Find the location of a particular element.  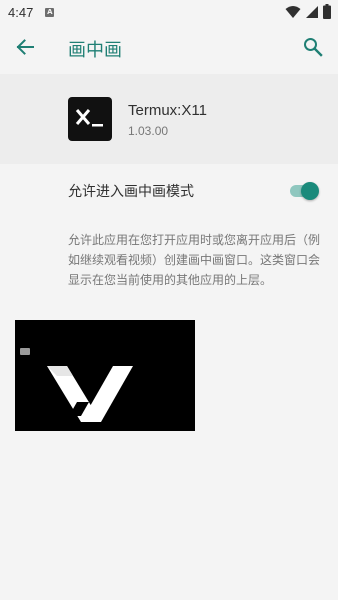

signal-icon is located at coordinates (312, 13).